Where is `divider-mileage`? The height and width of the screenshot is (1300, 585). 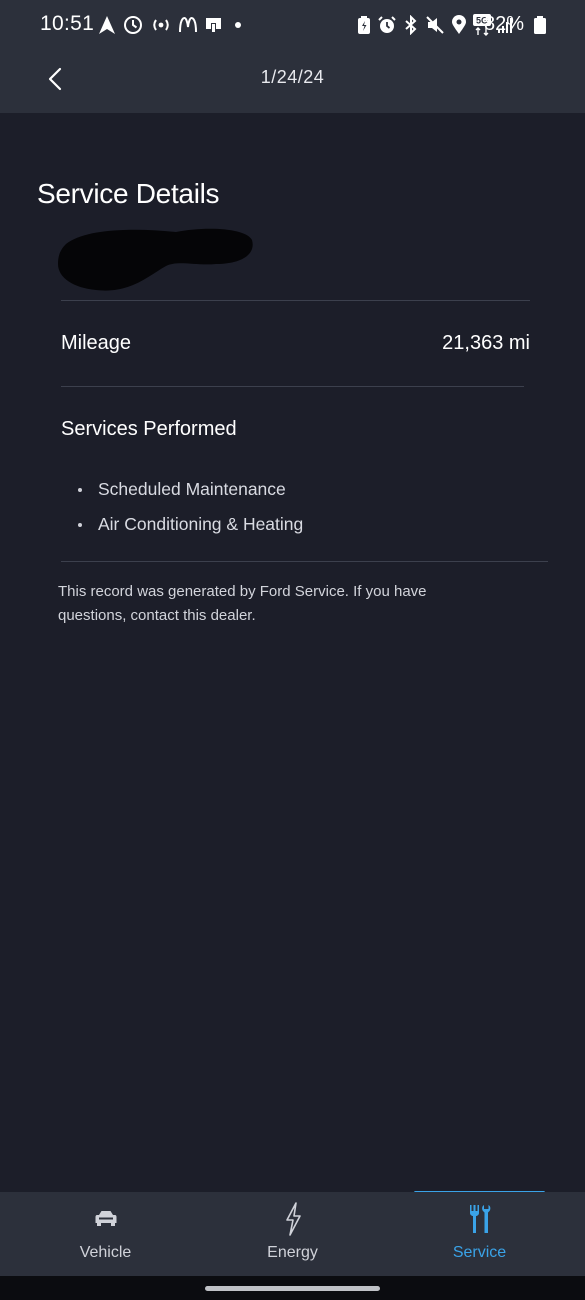 divider-mileage is located at coordinates (292, 386).